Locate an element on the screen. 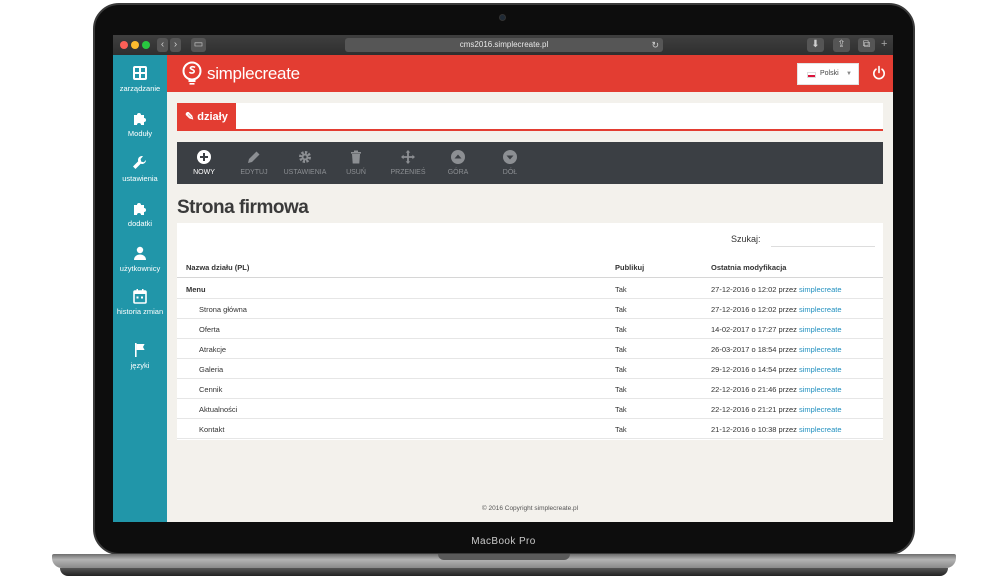  back-button: ‹ is located at coordinates (162, 45).